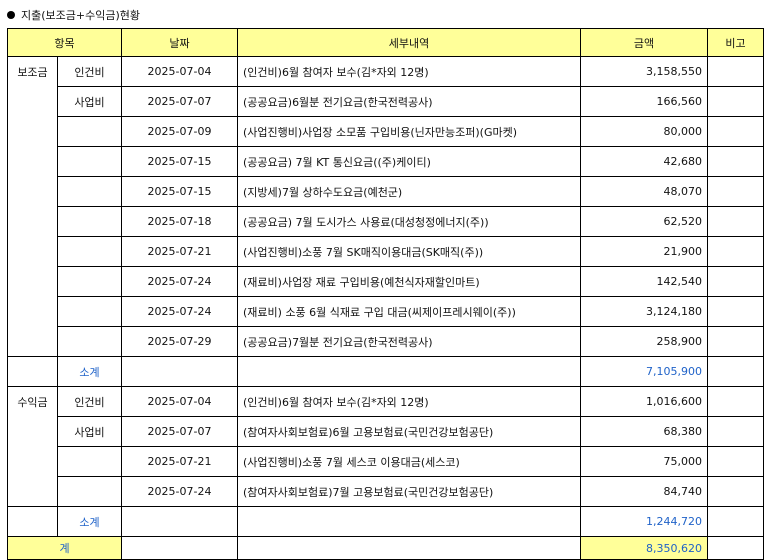 The width and height of the screenshot is (766, 560). Describe the element at coordinates (644, 221) in the screenshot. I see `amount-cell: 62,520` at that location.